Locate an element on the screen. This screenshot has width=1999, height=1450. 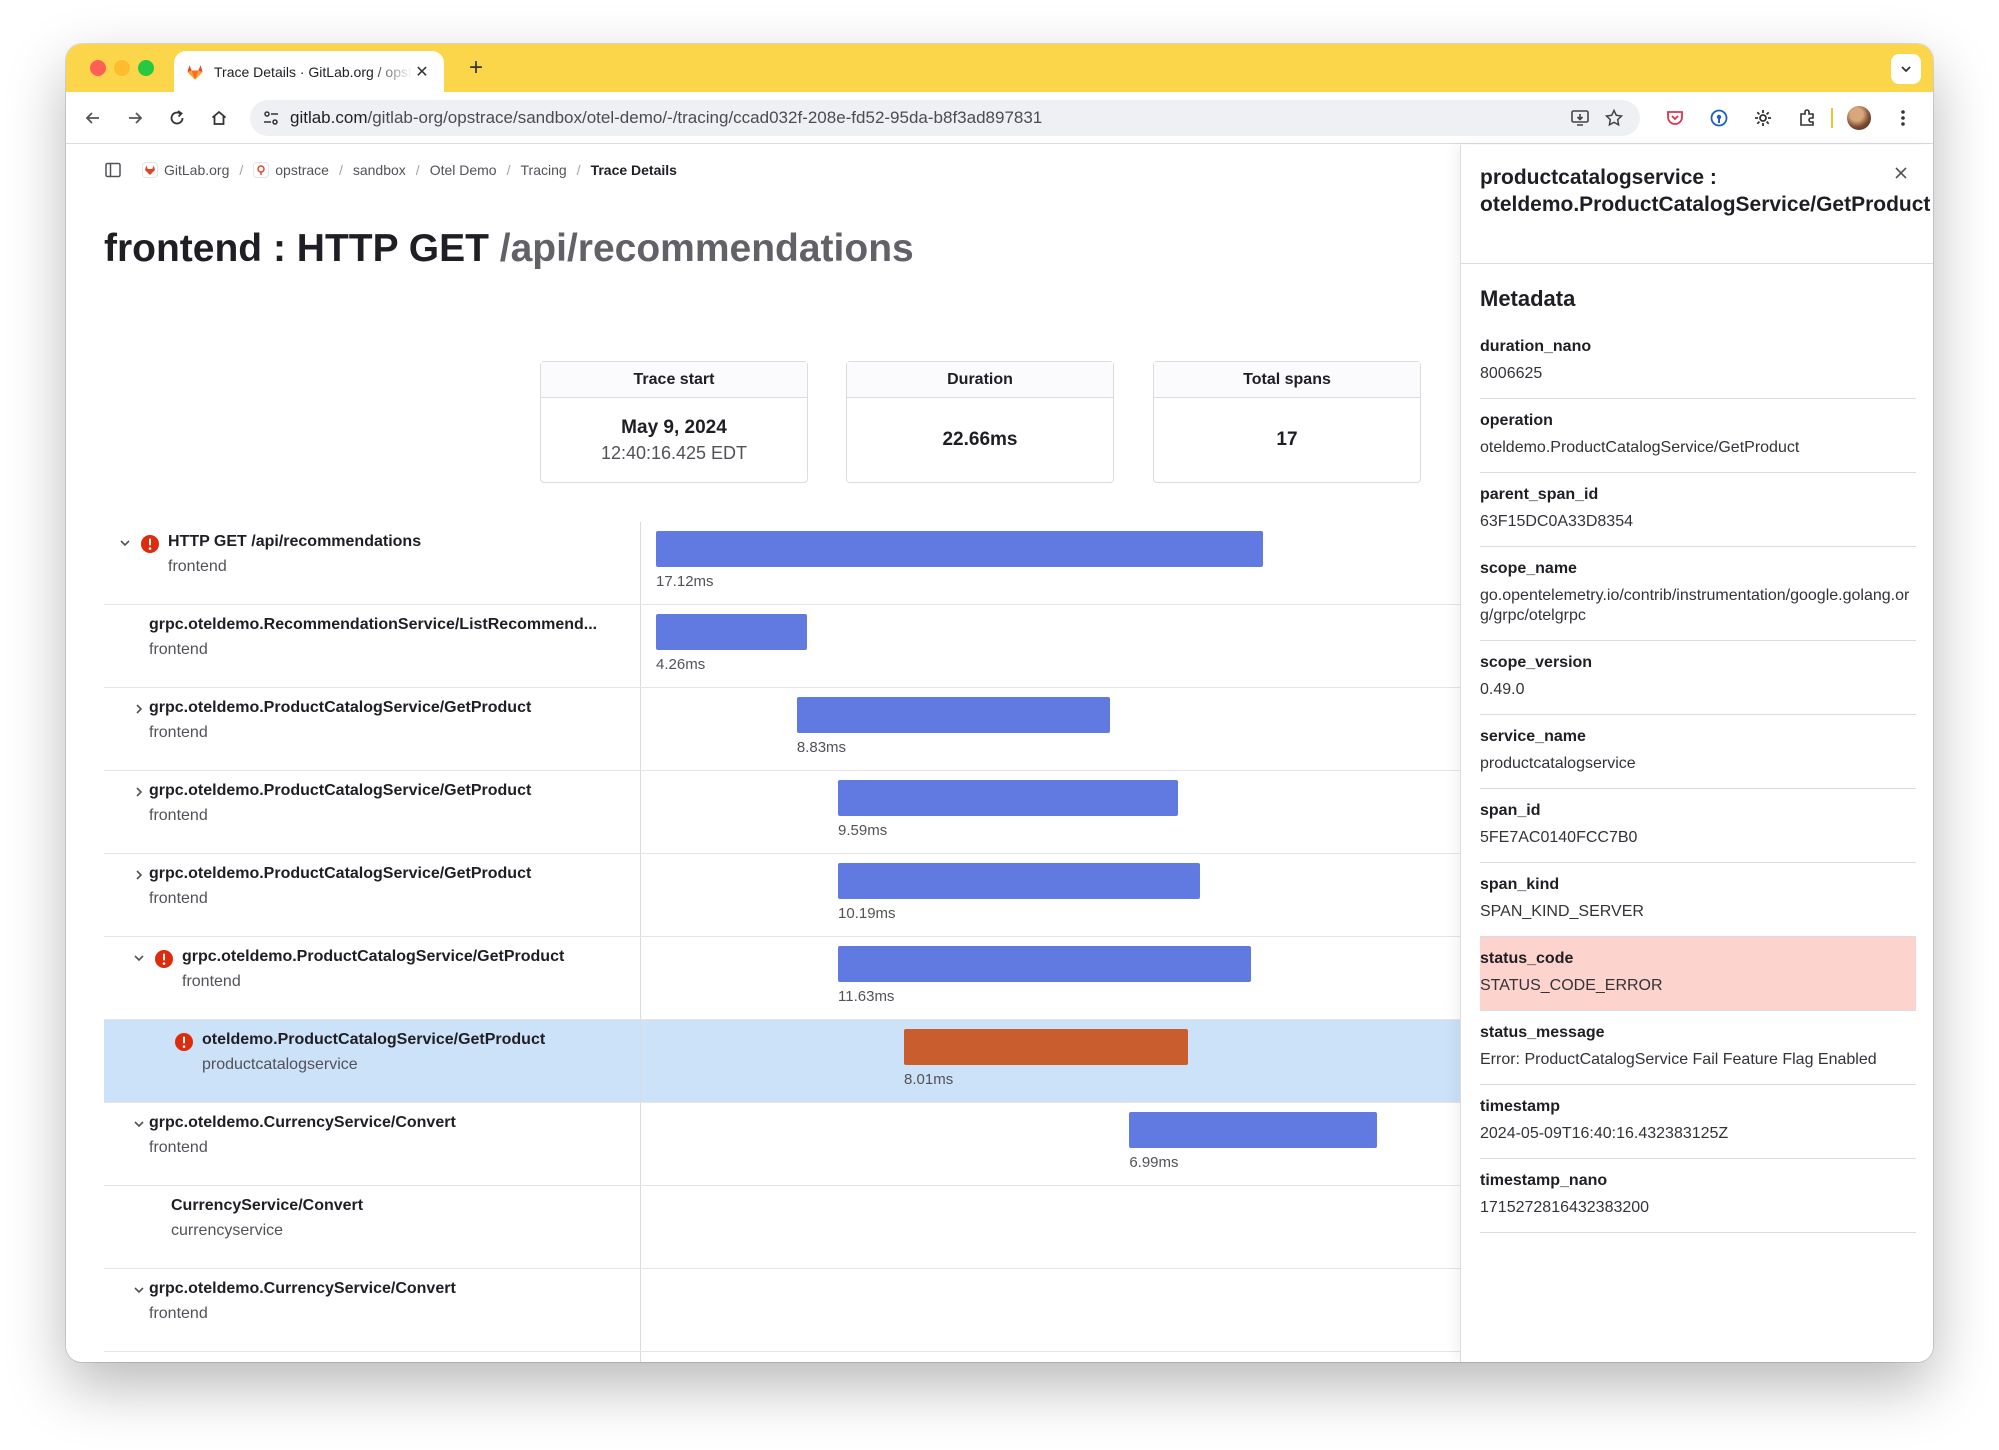
stat-card-trace-start: Trace start May 9, 2024 12:40:16.425 EDT is located at coordinates (674, 422).